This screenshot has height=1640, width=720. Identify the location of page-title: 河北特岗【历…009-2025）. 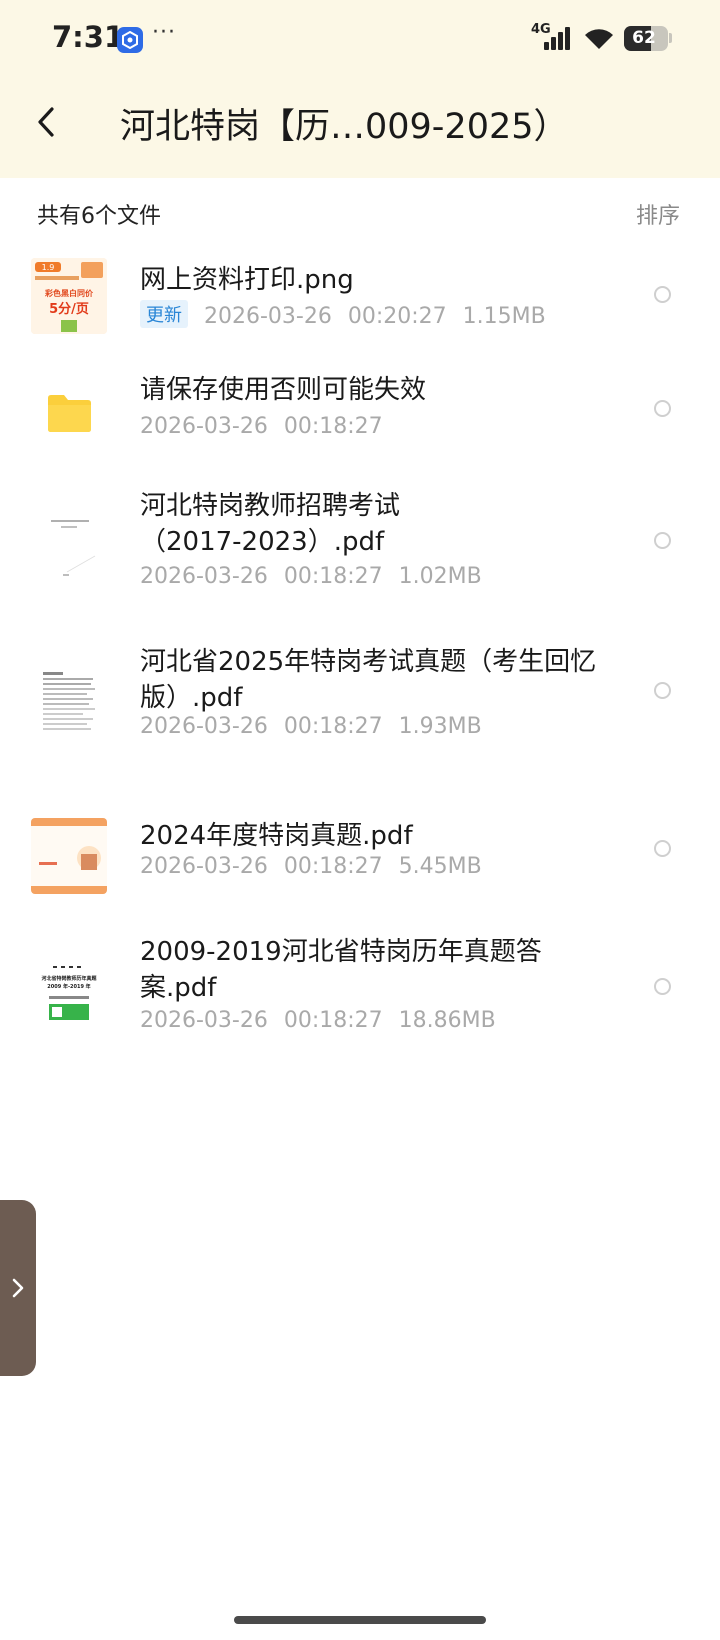
(344, 127).